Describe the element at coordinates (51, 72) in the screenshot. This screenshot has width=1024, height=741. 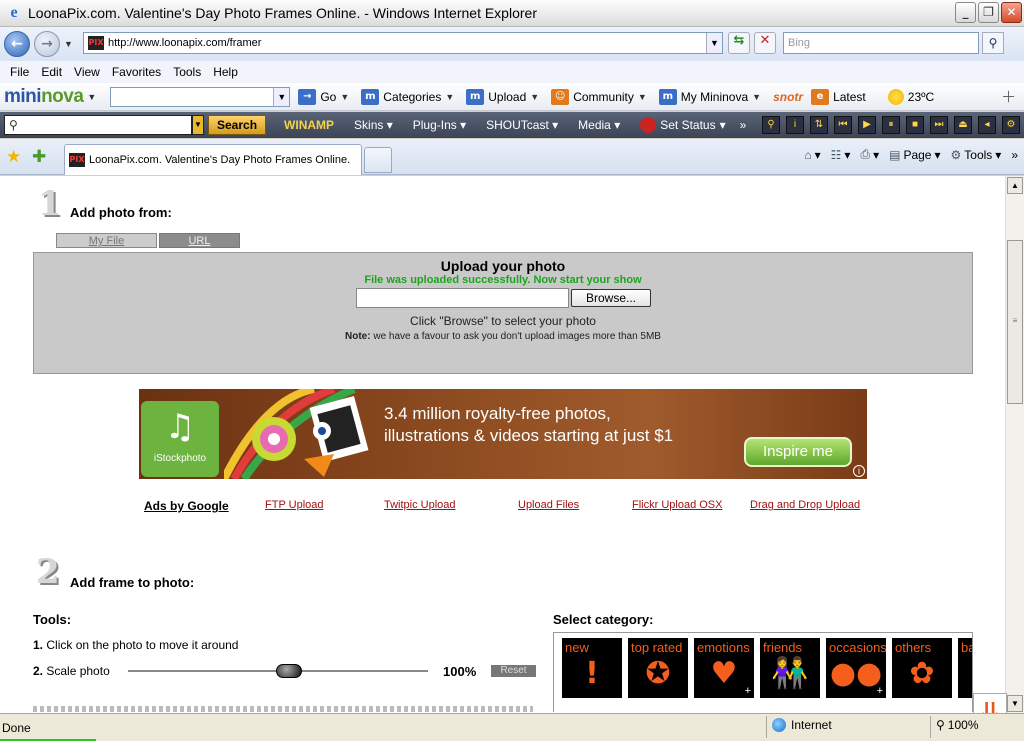
I see `menu-edit: Edit` at that location.